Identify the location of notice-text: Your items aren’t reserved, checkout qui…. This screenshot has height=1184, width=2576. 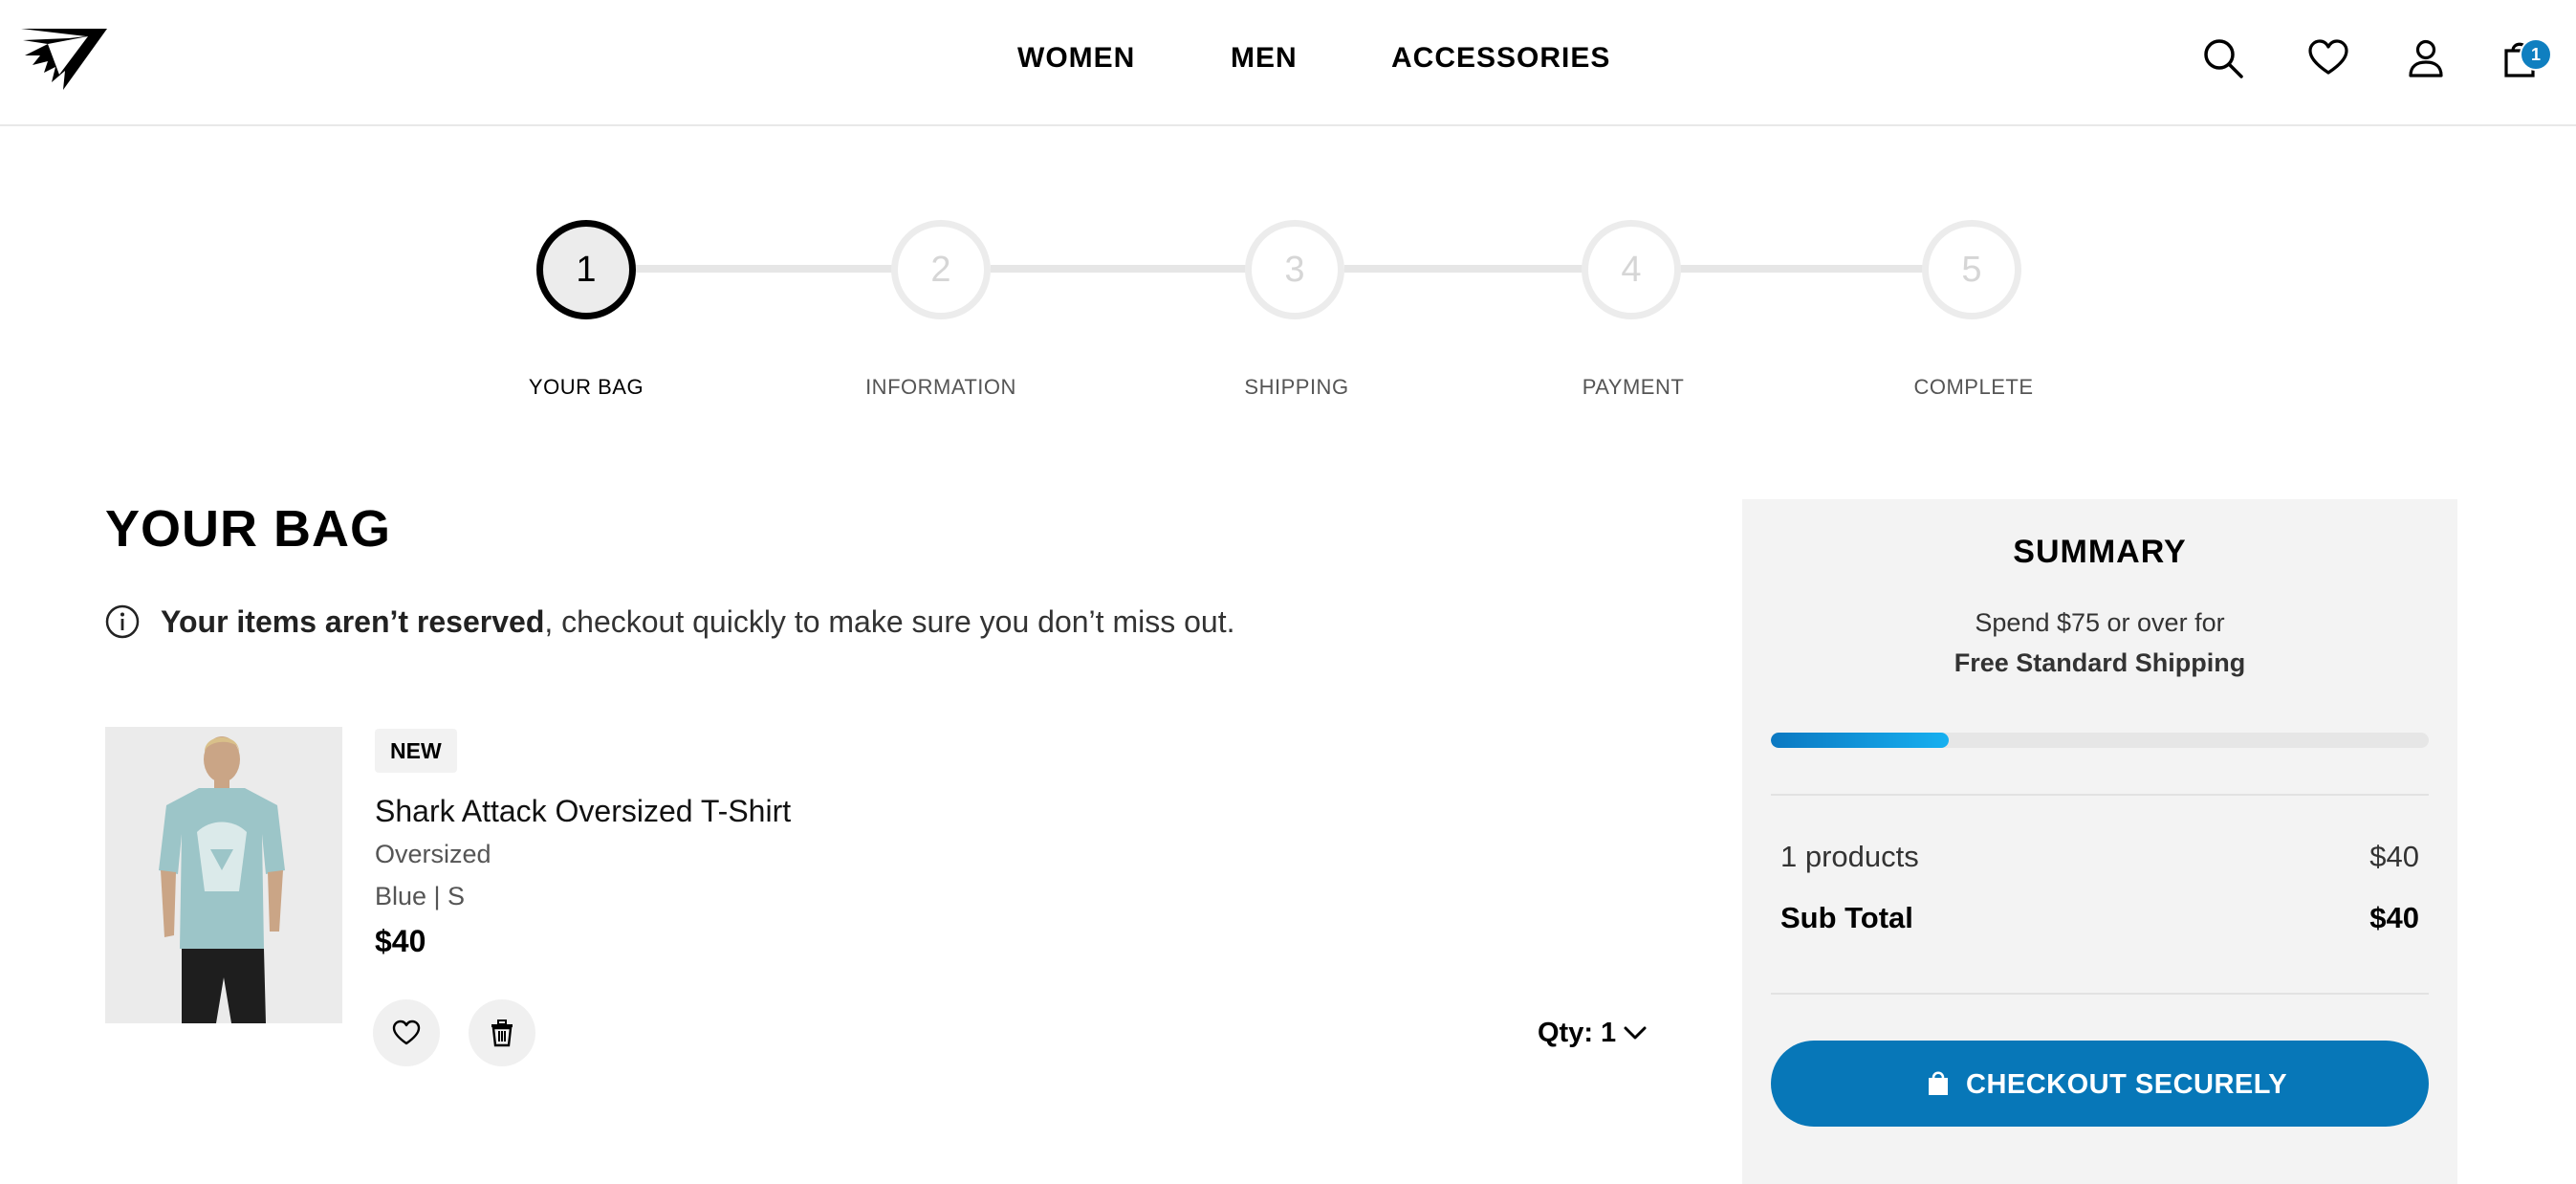
(697, 622).